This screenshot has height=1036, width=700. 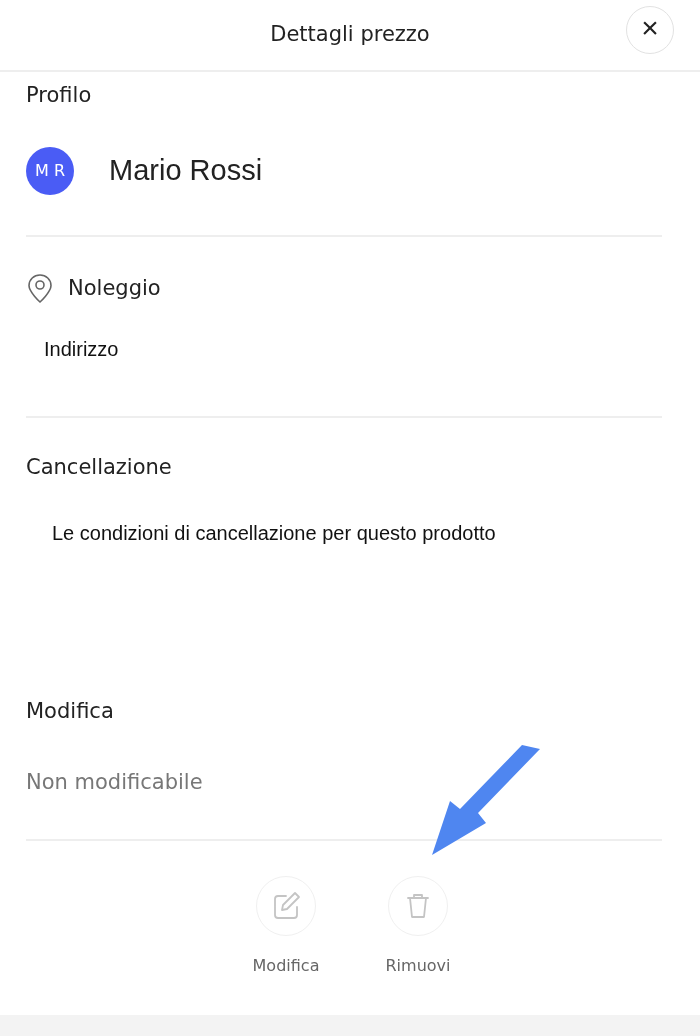 I want to click on address-text: Indirizzo, so click(x=82, y=349).